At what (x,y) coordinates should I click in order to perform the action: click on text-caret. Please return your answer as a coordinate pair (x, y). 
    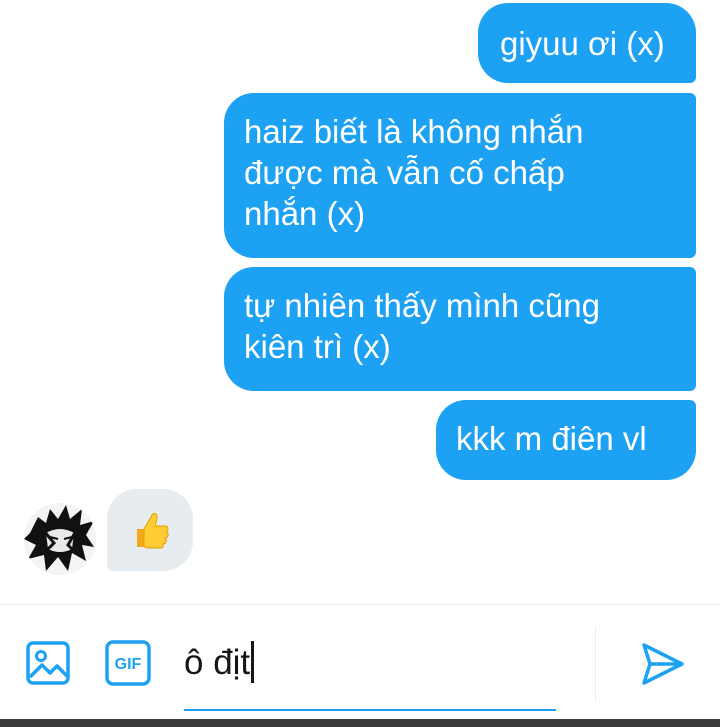
    Looking at the image, I should click on (253, 662).